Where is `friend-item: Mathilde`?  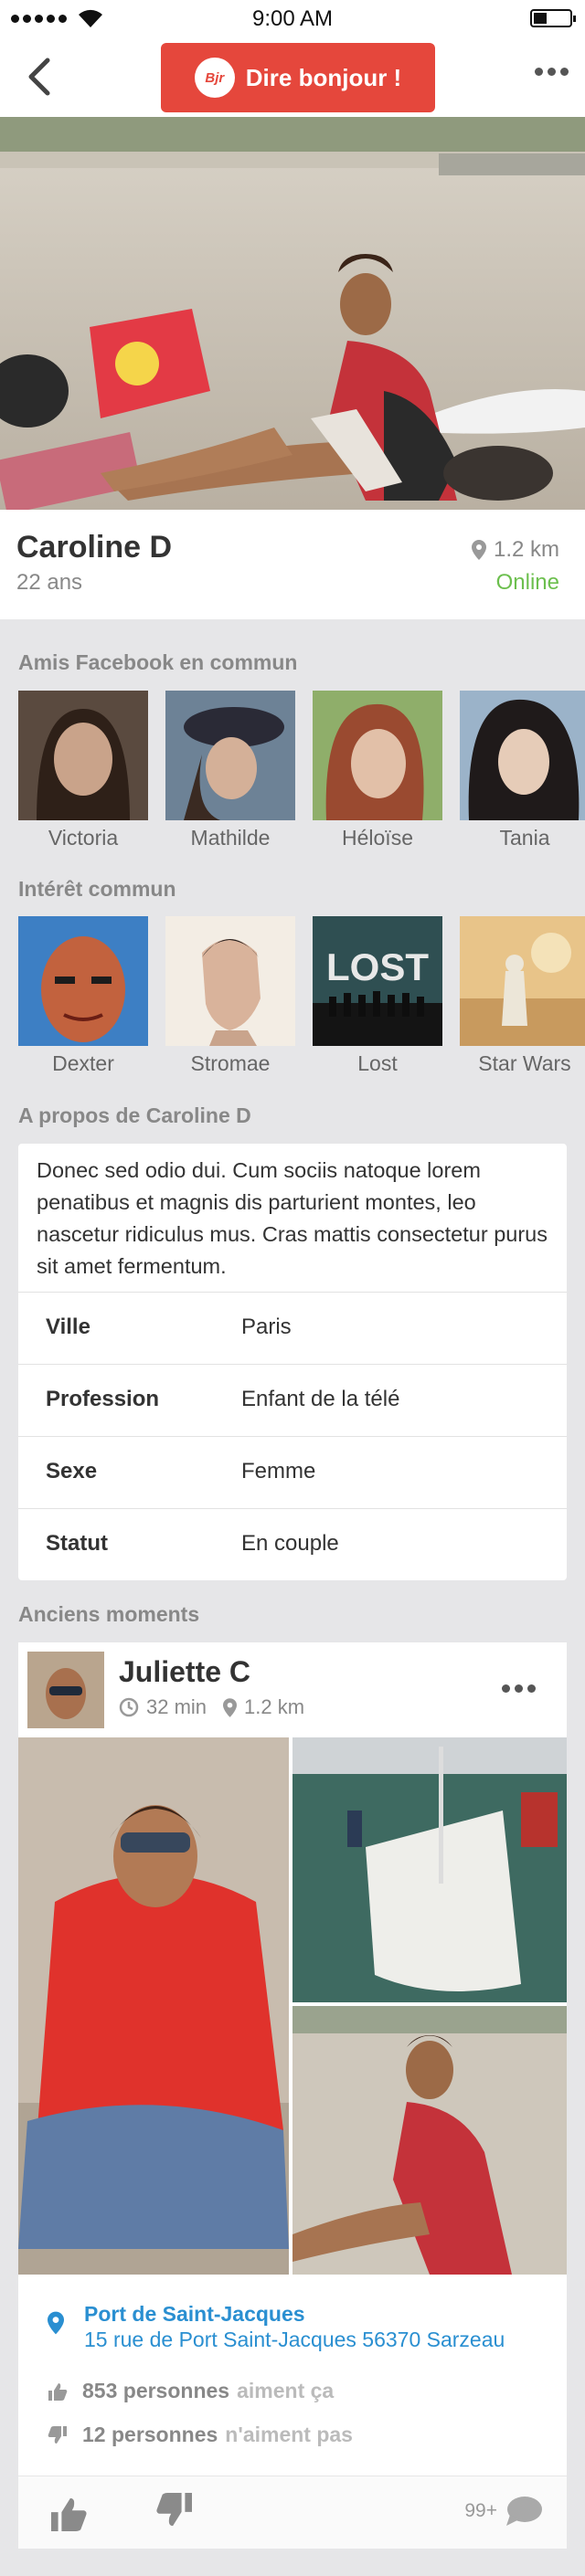
friend-item: Mathilde is located at coordinates (230, 770).